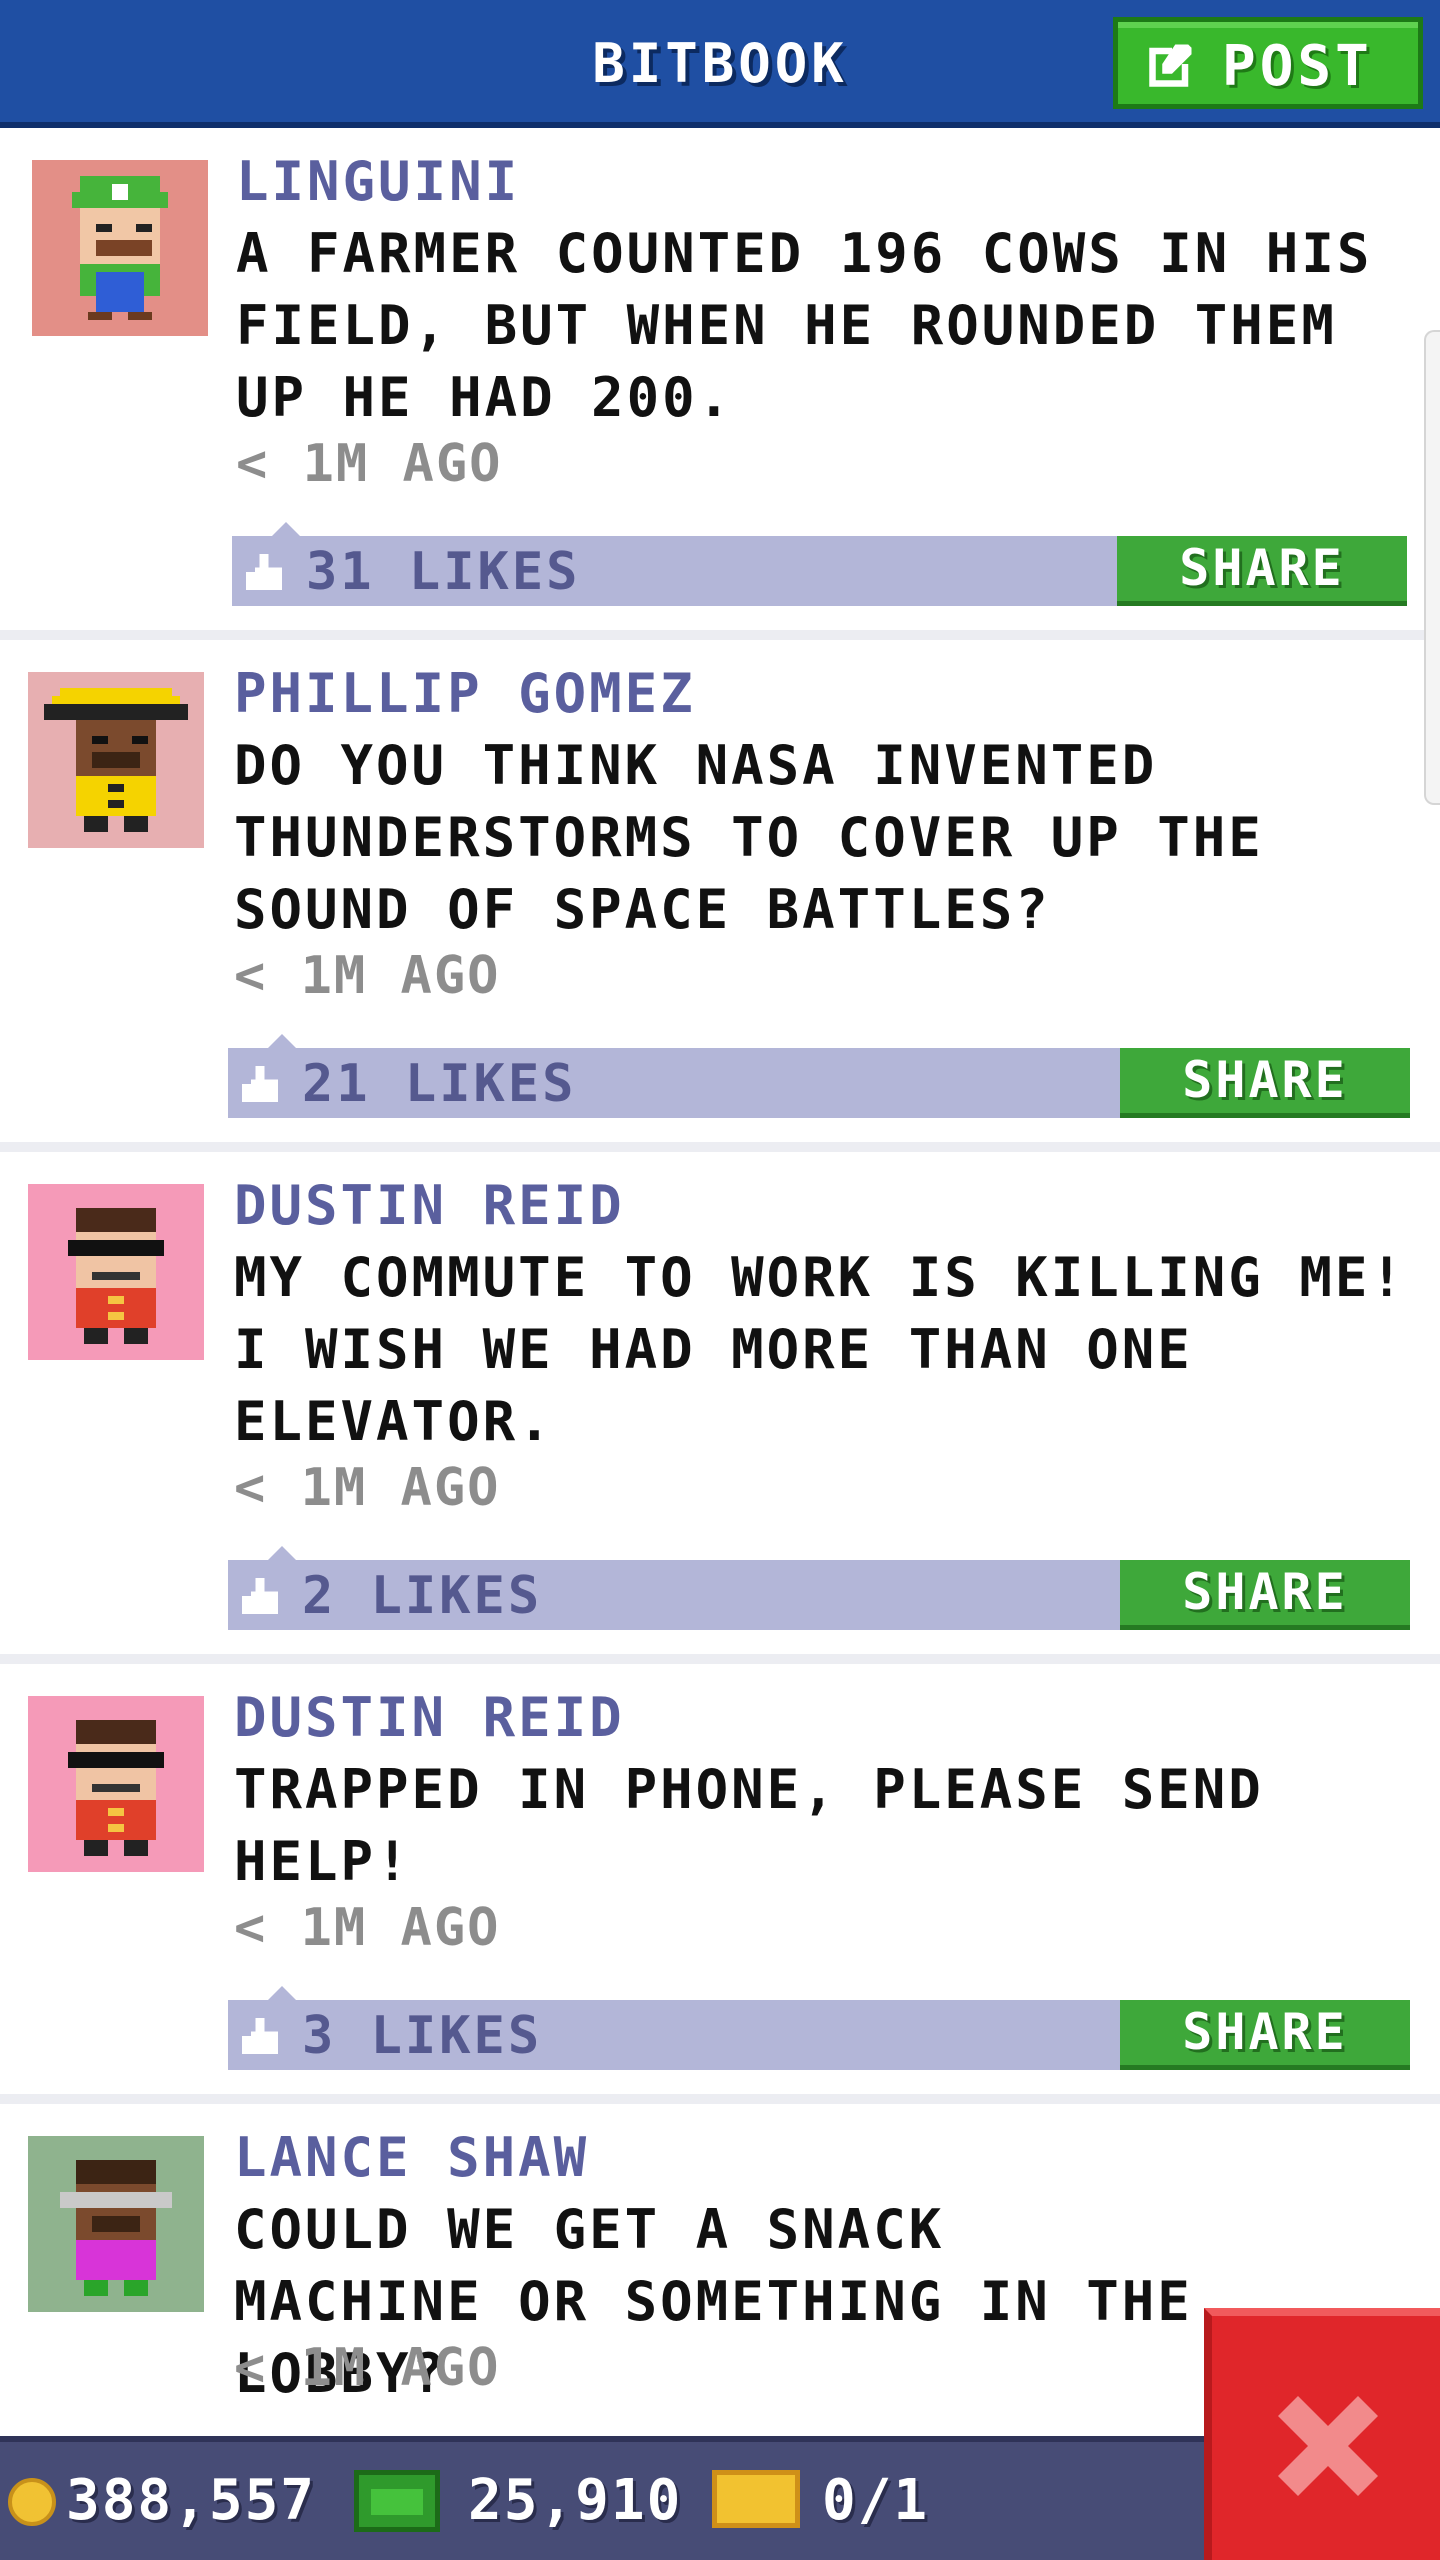 This screenshot has width=1440, height=2560. What do you see at coordinates (443, 572) in the screenshot?
I see `likes-count: 31 LIKES` at bounding box center [443, 572].